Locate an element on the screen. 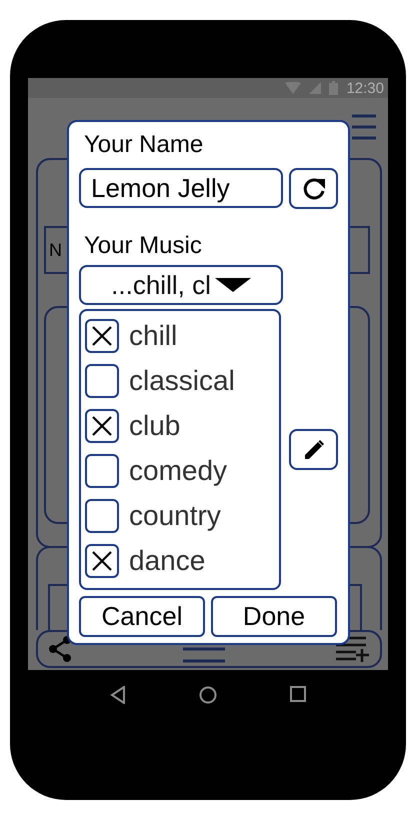 The image size is (416, 818). music-dropdown: ...chill, cl is located at coordinates (181, 285).